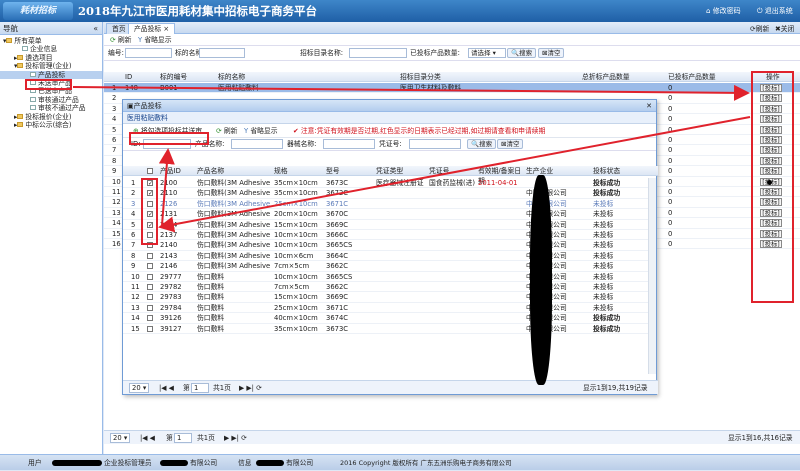  Describe the element at coordinates (166, 187) in the screenshot. I see `arrow-to-bid-button` at that location.